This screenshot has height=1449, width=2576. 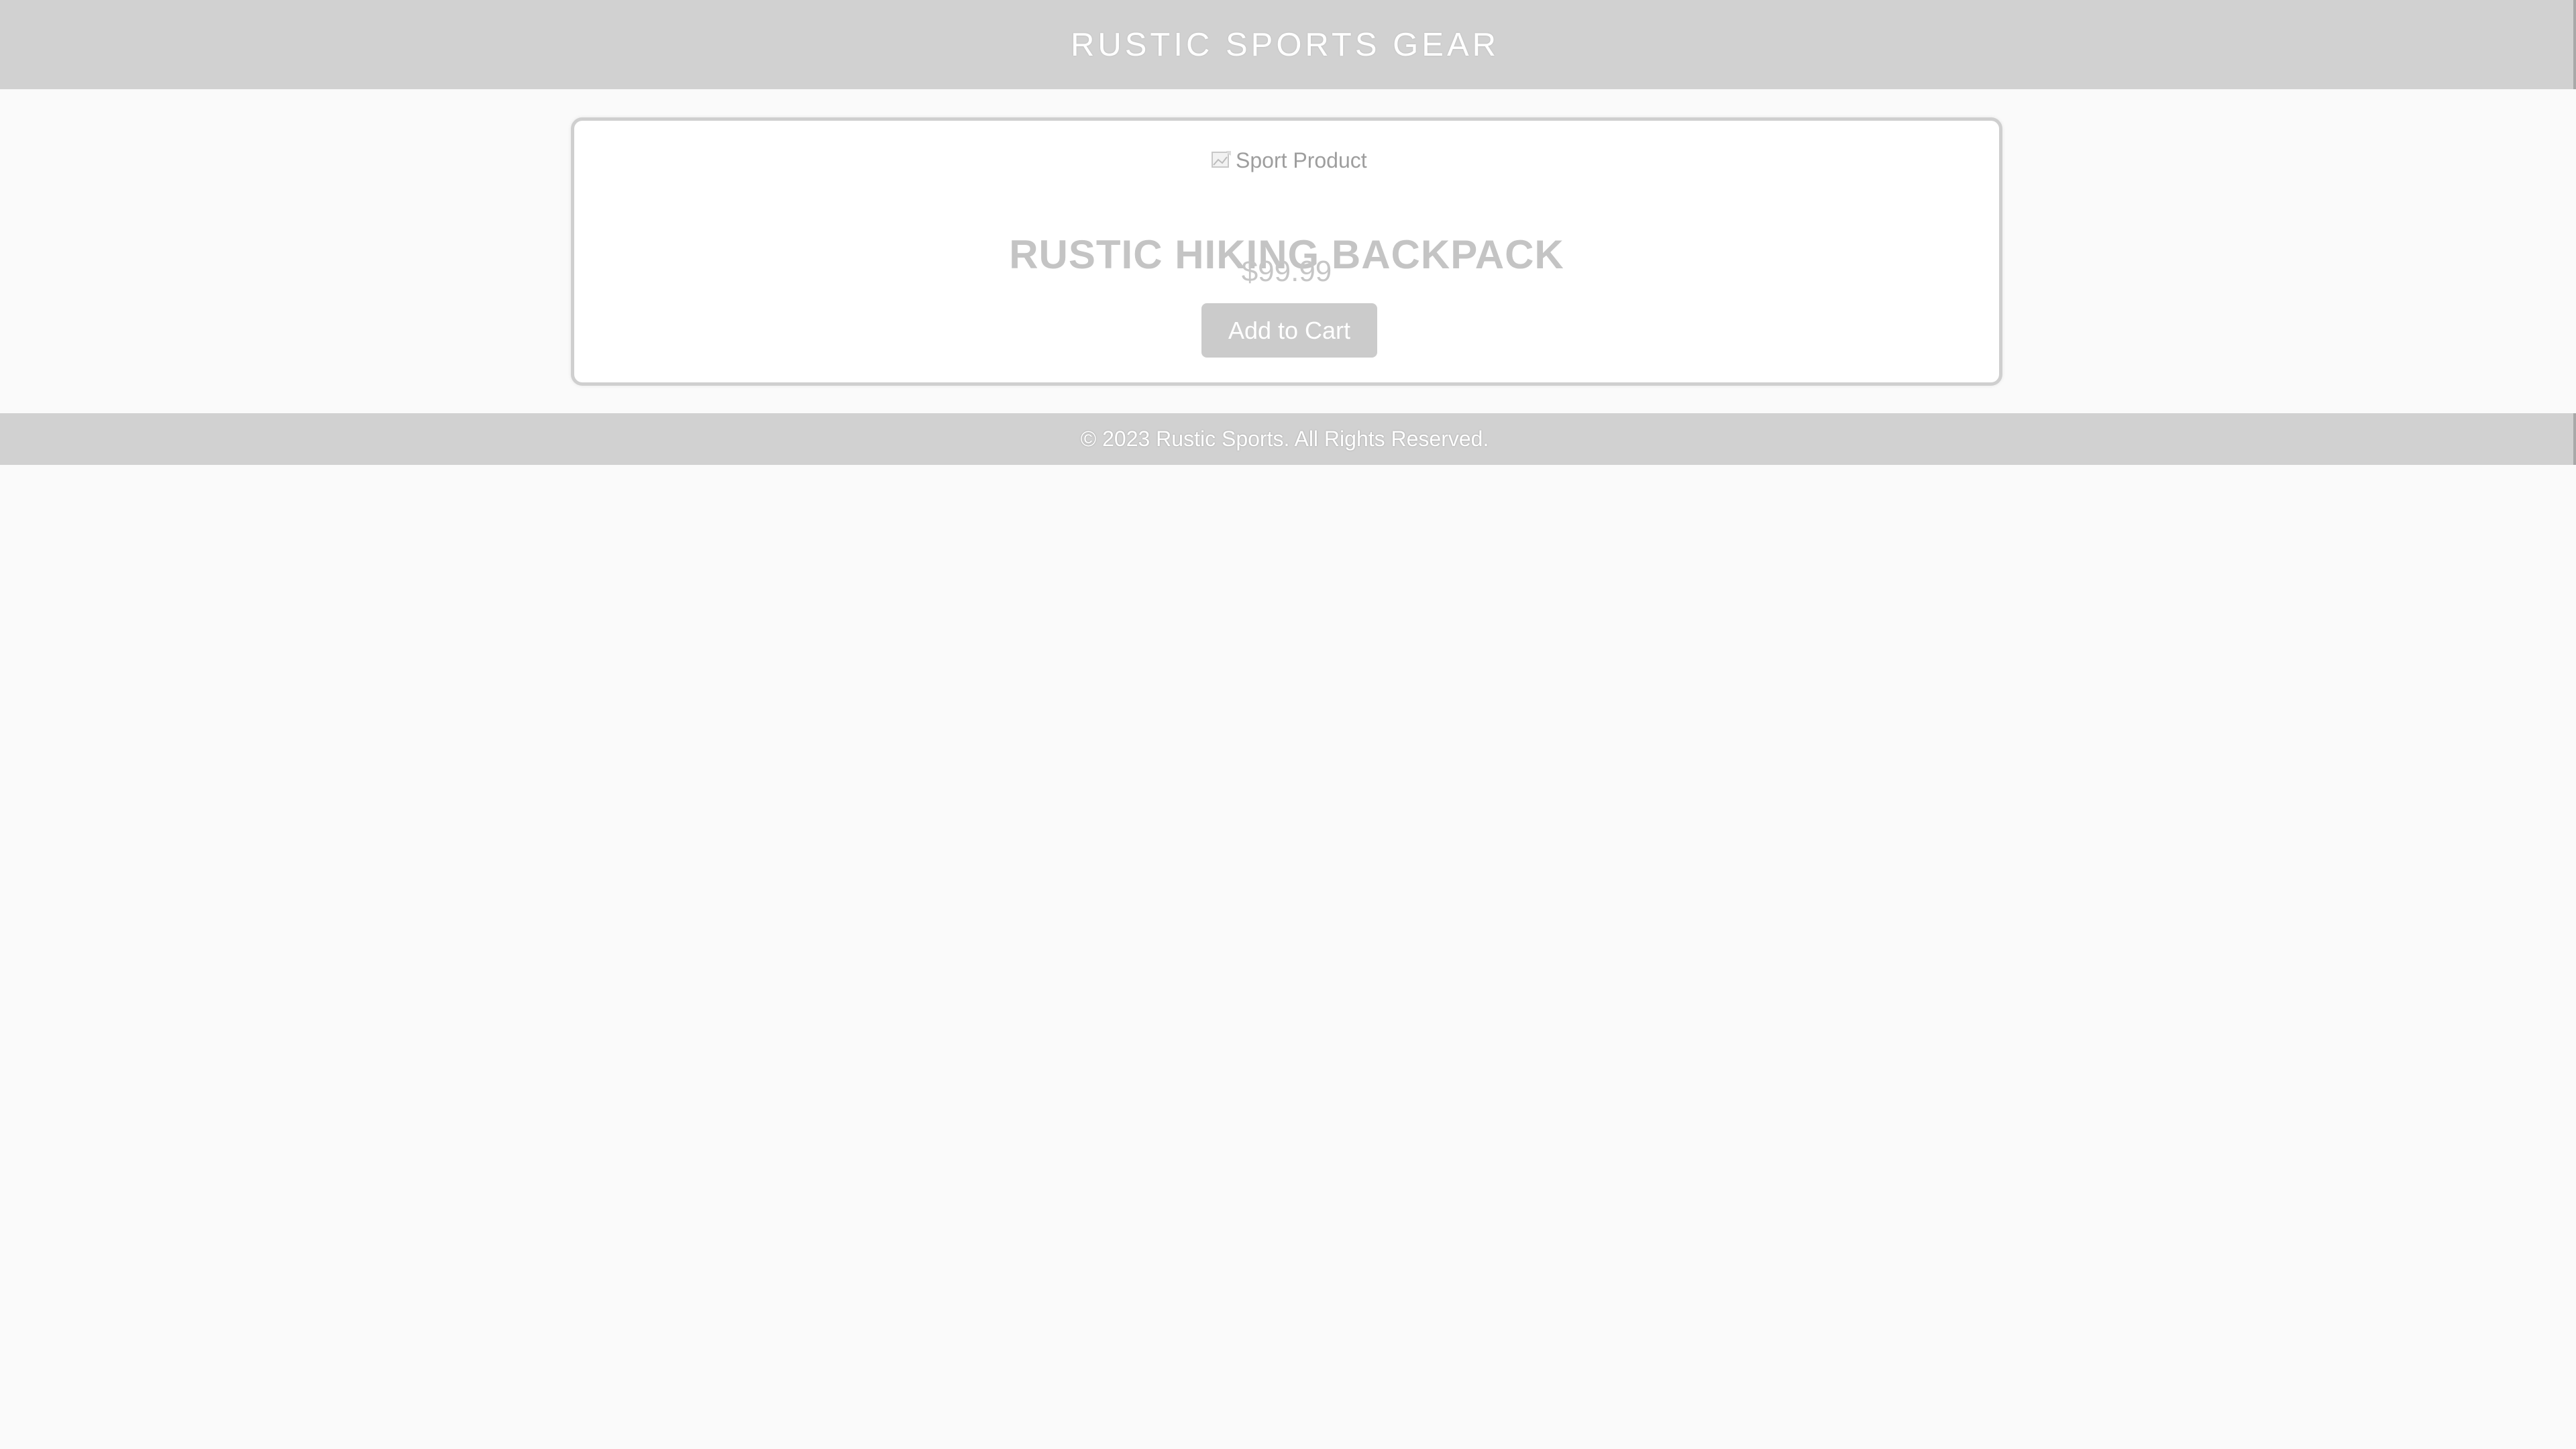 What do you see at coordinates (1286, 271) in the screenshot?
I see `product-price: $99.99` at bounding box center [1286, 271].